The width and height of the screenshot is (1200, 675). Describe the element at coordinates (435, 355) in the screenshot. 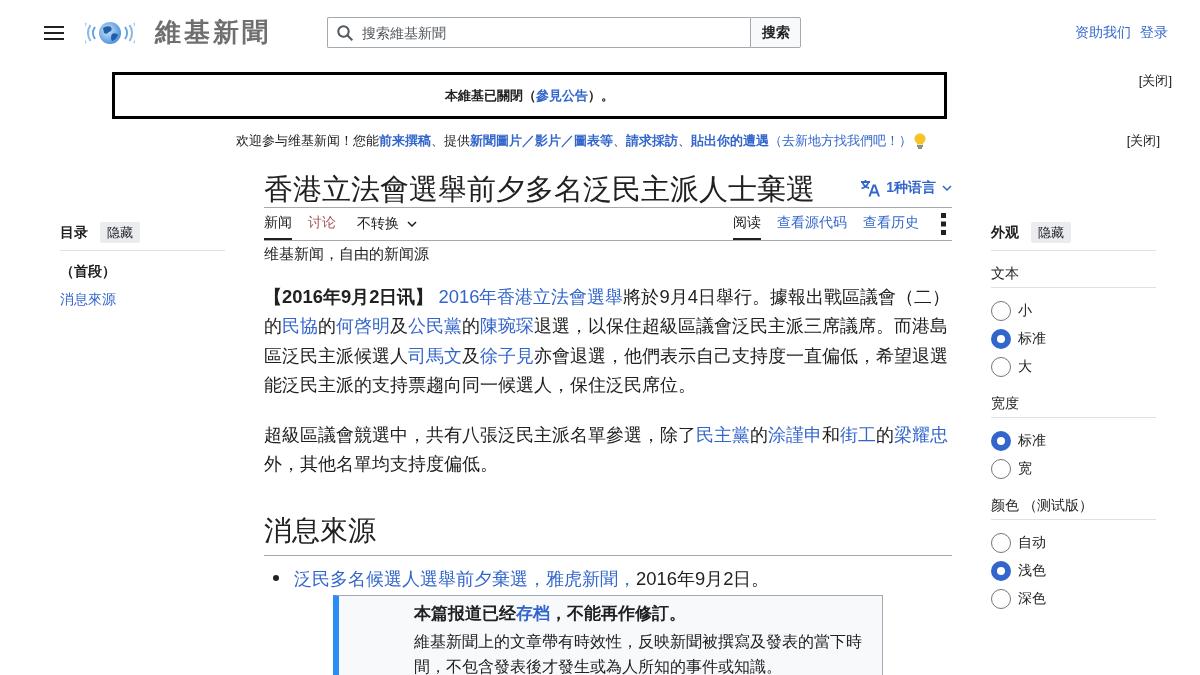

I see `article-link: 司馬文` at that location.